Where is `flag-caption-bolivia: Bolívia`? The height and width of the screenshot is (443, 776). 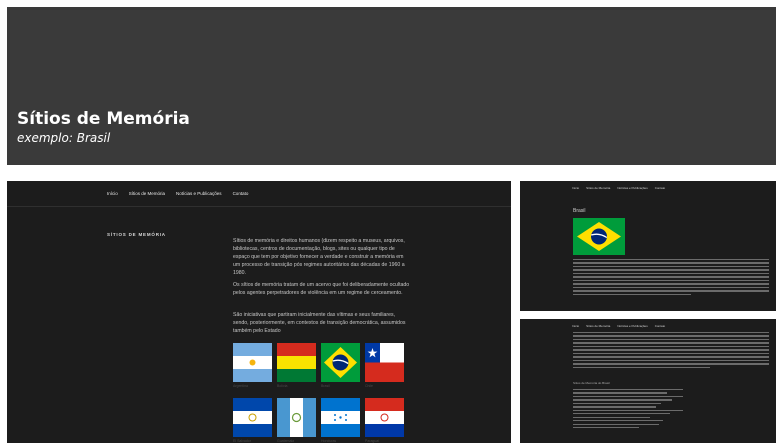 flag-caption-bolivia: Bolívia is located at coordinates (282, 386).